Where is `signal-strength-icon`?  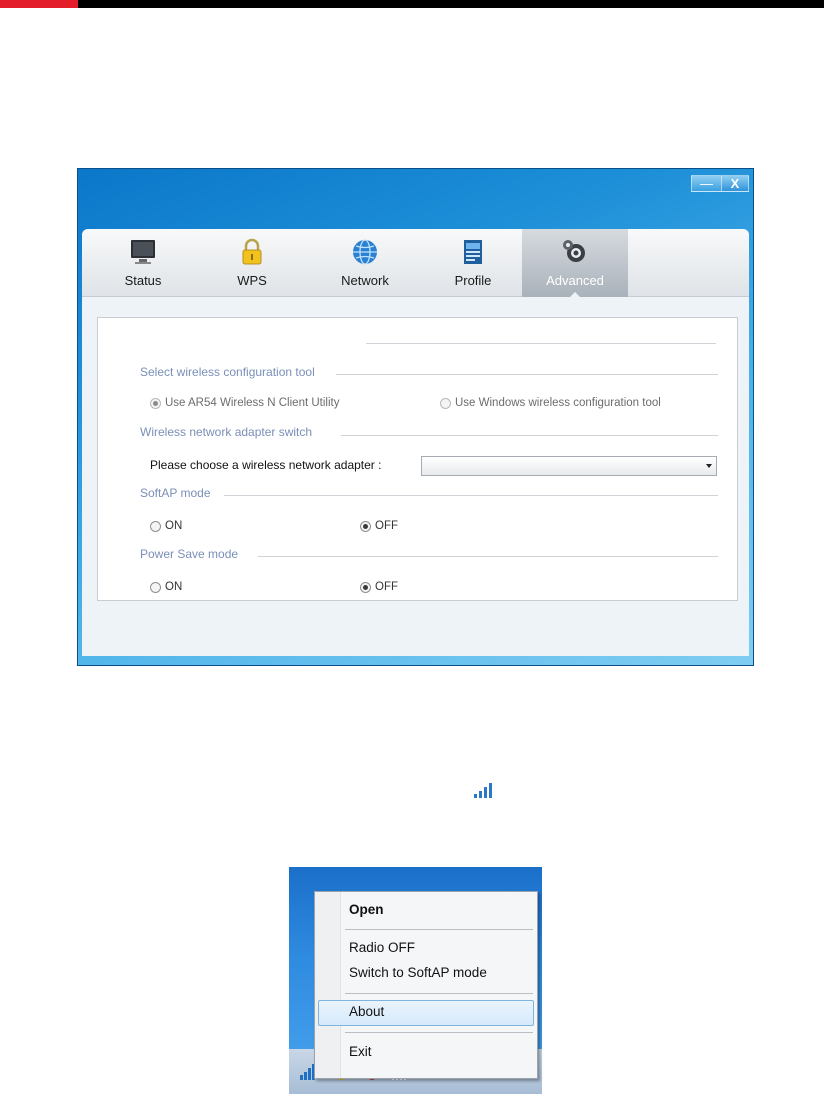
signal-strength-icon is located at coordinates (483, 790).